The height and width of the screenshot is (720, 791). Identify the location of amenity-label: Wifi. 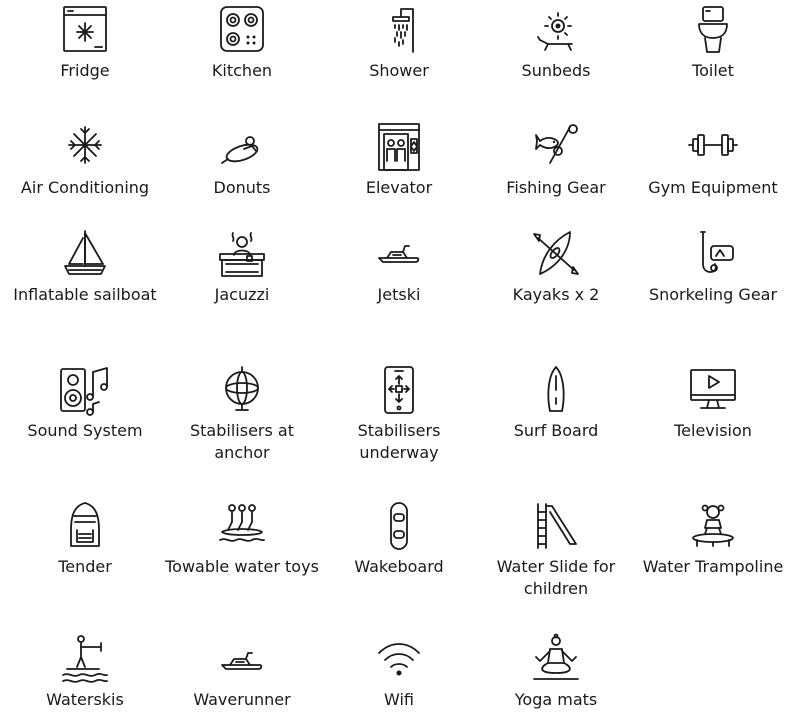
(399, 699).